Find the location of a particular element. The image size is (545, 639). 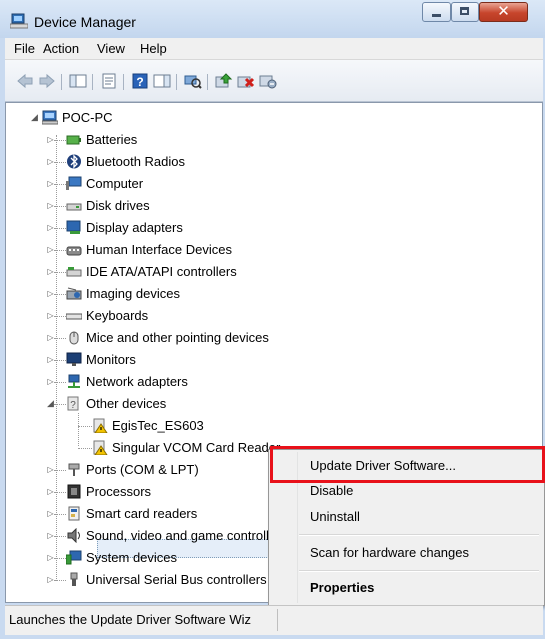

properties-icon is located at coordinates (109, 81).